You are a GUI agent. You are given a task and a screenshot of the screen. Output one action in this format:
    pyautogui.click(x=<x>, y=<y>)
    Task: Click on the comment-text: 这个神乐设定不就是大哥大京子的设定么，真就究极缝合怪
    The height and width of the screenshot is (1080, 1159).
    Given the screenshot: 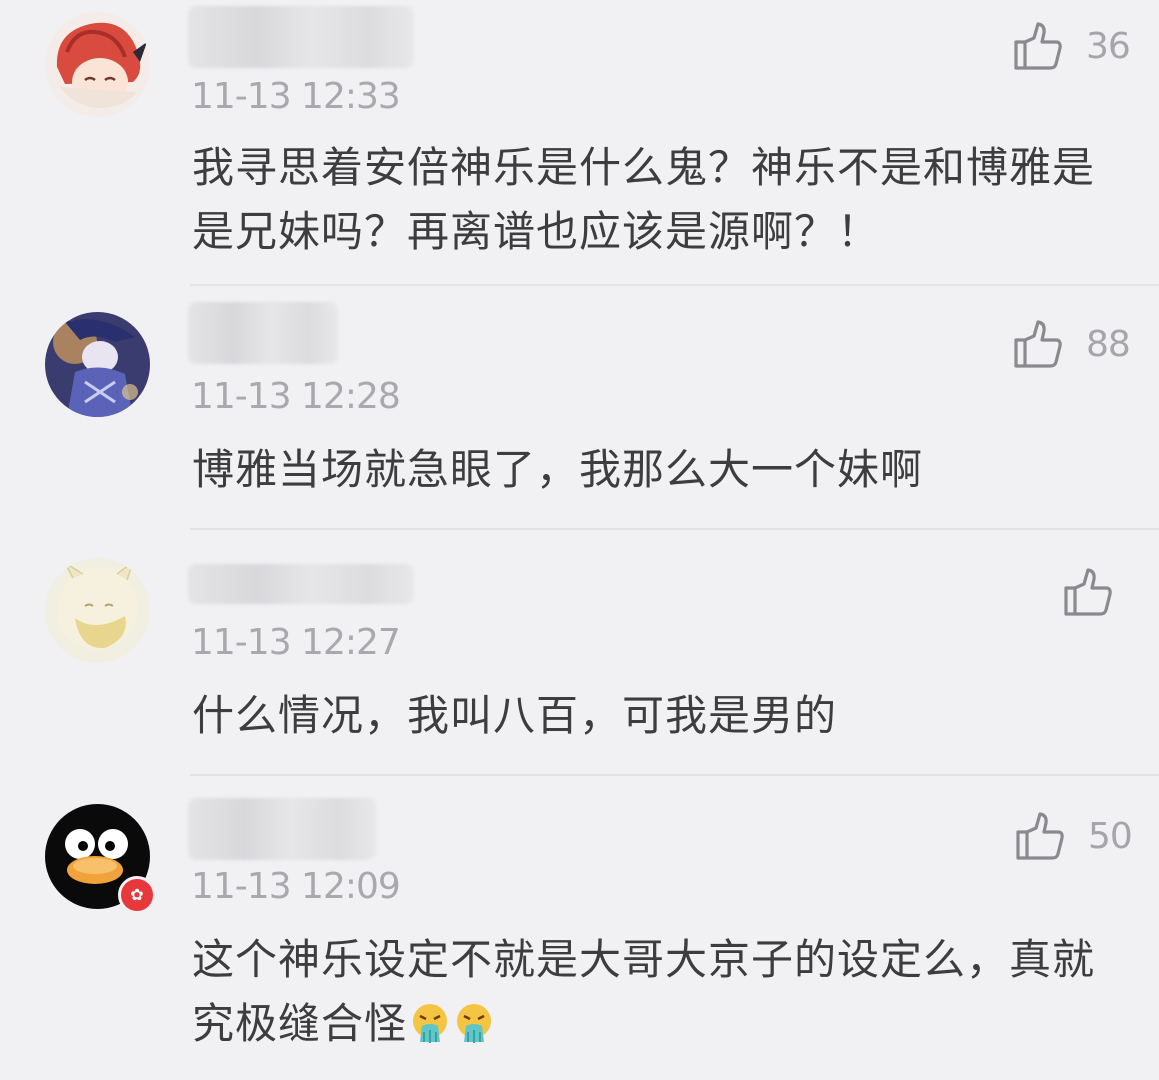 What is the action you would take?
    pyautogui.click(x=657, y=992)
    